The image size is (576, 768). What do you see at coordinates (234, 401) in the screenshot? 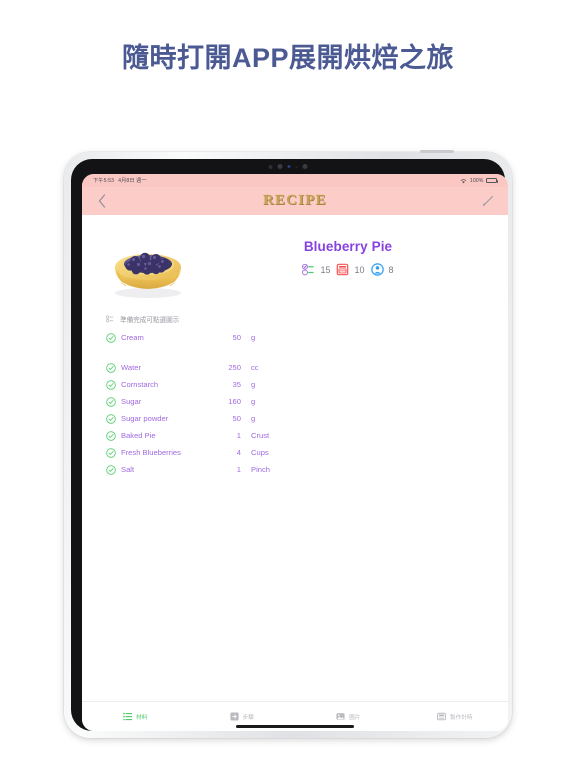
I see `ingredient-amount: 160` at bounding box center [234, 401].